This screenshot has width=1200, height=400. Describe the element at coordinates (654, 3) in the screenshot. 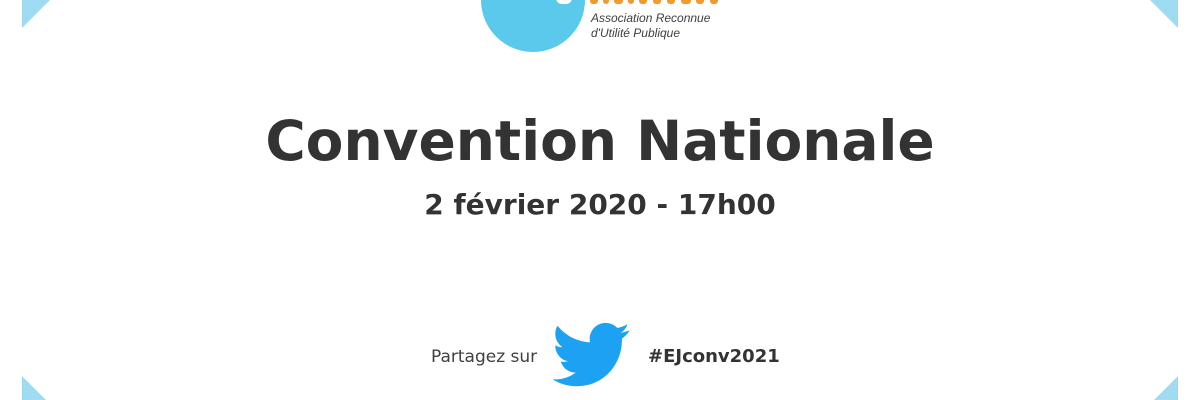

I see `logo-wordmark-fragment` at that location.